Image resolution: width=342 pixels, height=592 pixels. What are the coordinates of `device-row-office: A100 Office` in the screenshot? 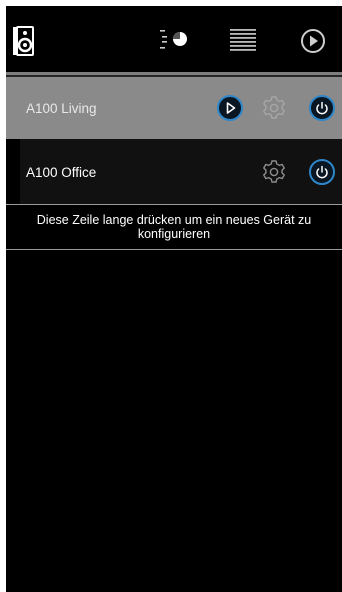 It's located at (181, 171).